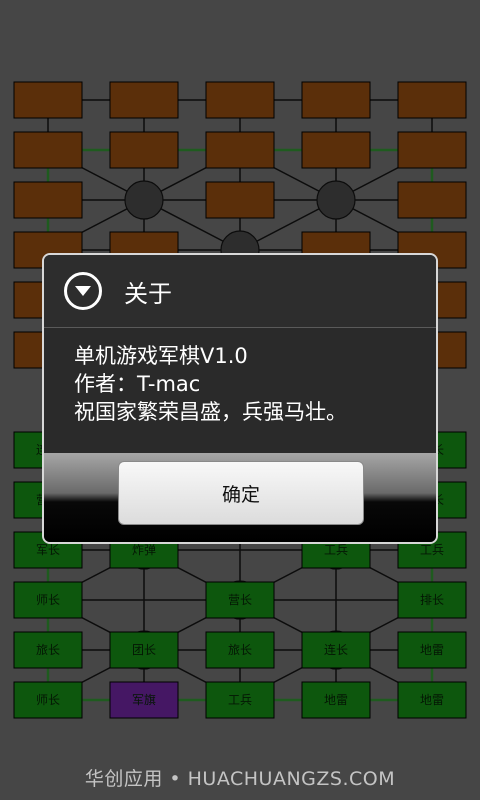  Describe the element at coordinates (137, 384) in the screenshot. I see `dialog-line-author: 作者：T-mac` at that location.